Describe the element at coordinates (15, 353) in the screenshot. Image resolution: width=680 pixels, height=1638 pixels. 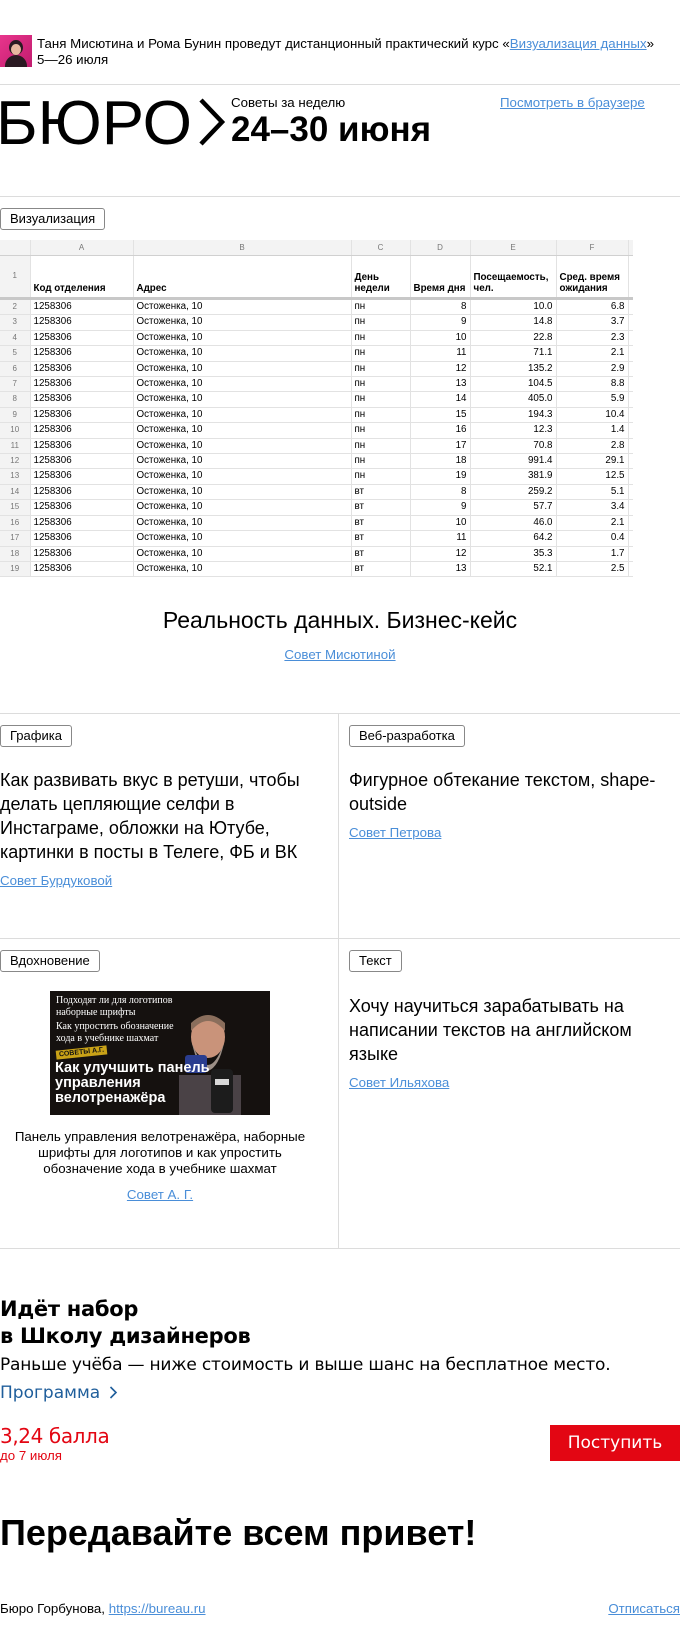
I see `row-number: 5` at that location.